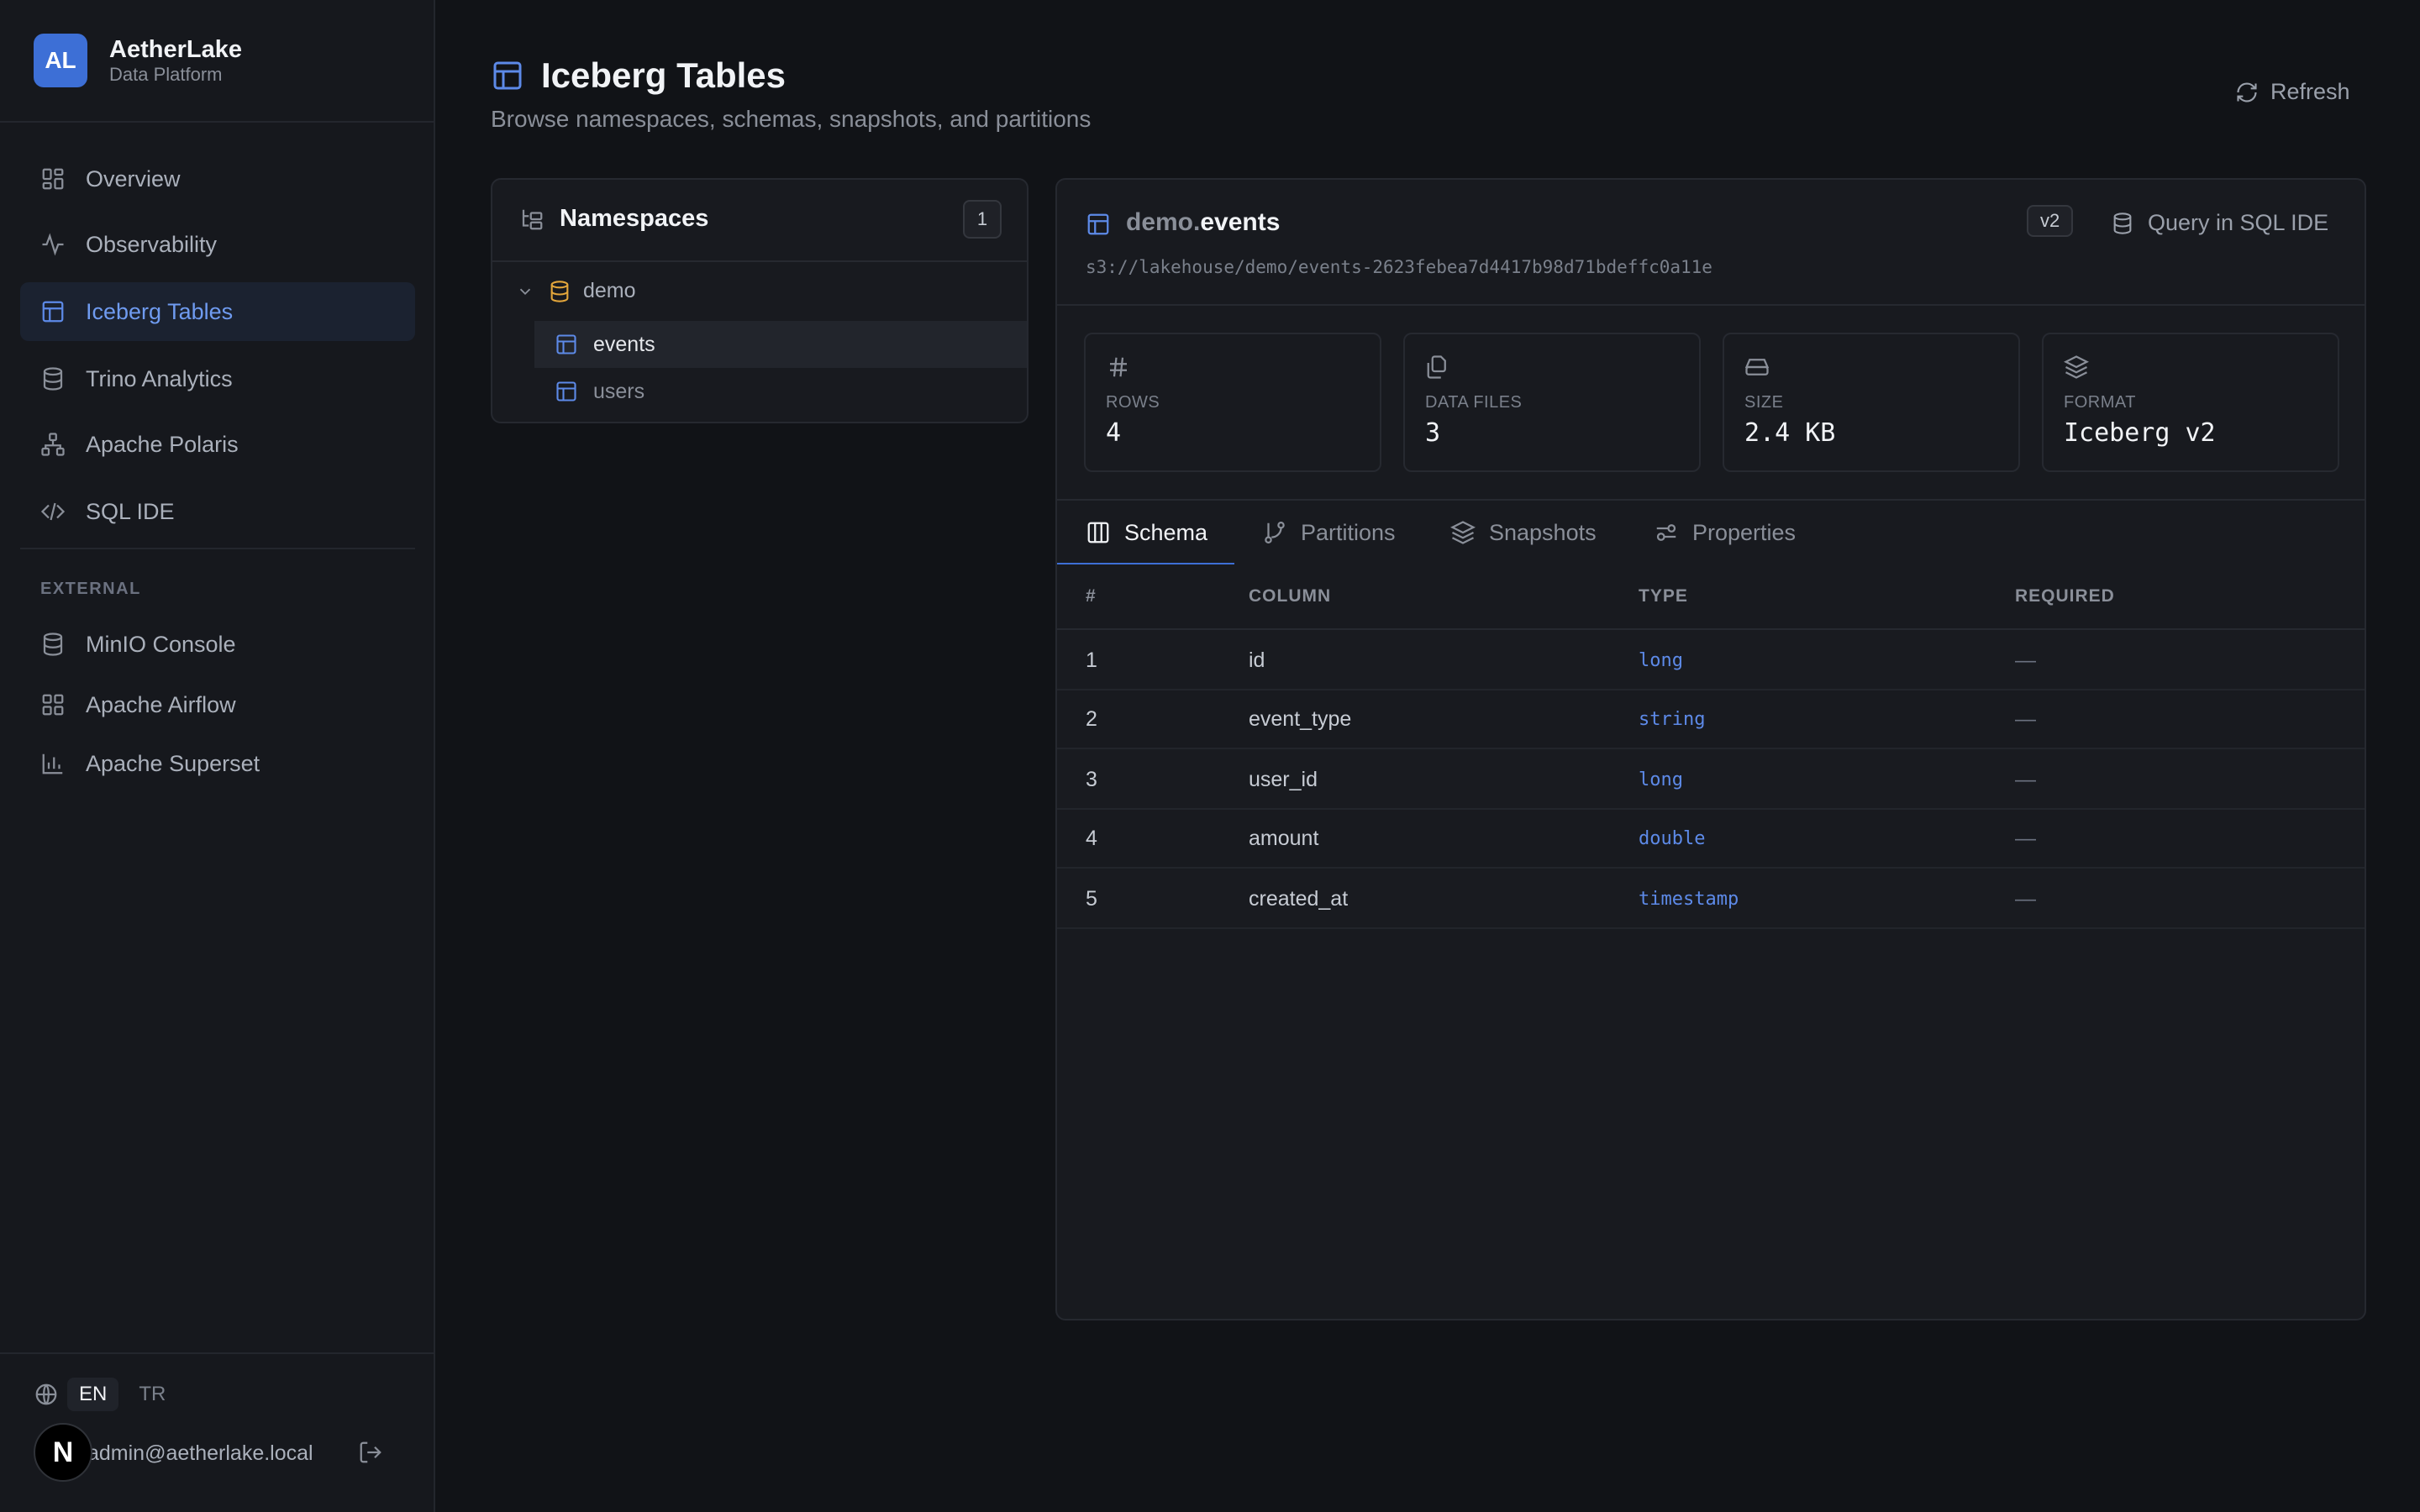 This screenshot has width=2420, height=1512. I want to click on column-name: created_at, so click(1299, 899).